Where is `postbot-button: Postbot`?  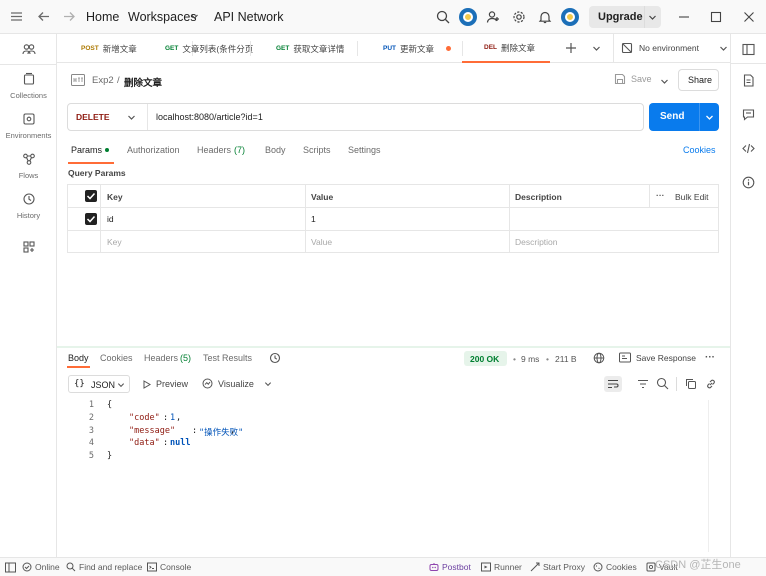
postbot-button: Postbot is located at coordinates (450, 567).